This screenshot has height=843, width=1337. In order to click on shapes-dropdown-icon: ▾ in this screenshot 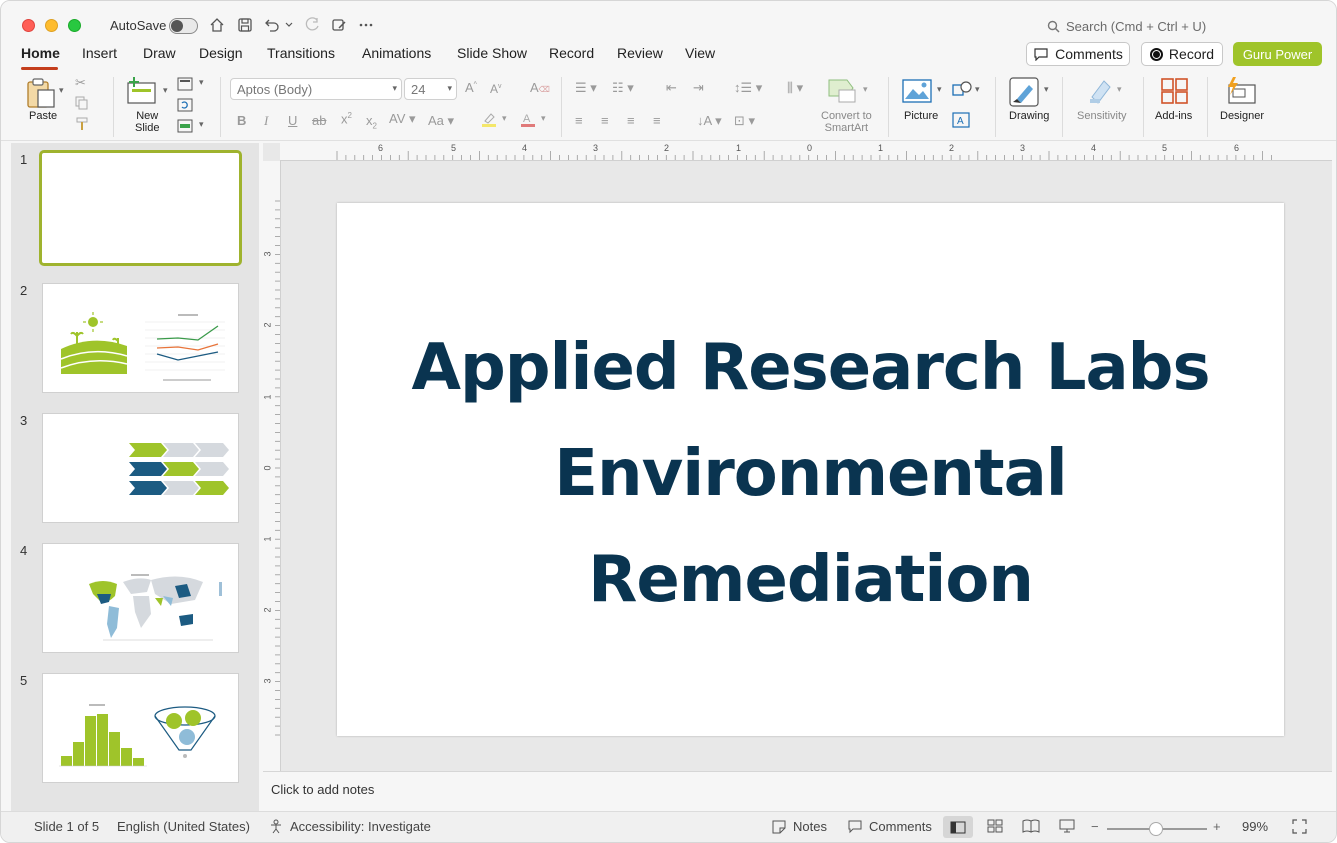, I will do `click(977, 89)`.